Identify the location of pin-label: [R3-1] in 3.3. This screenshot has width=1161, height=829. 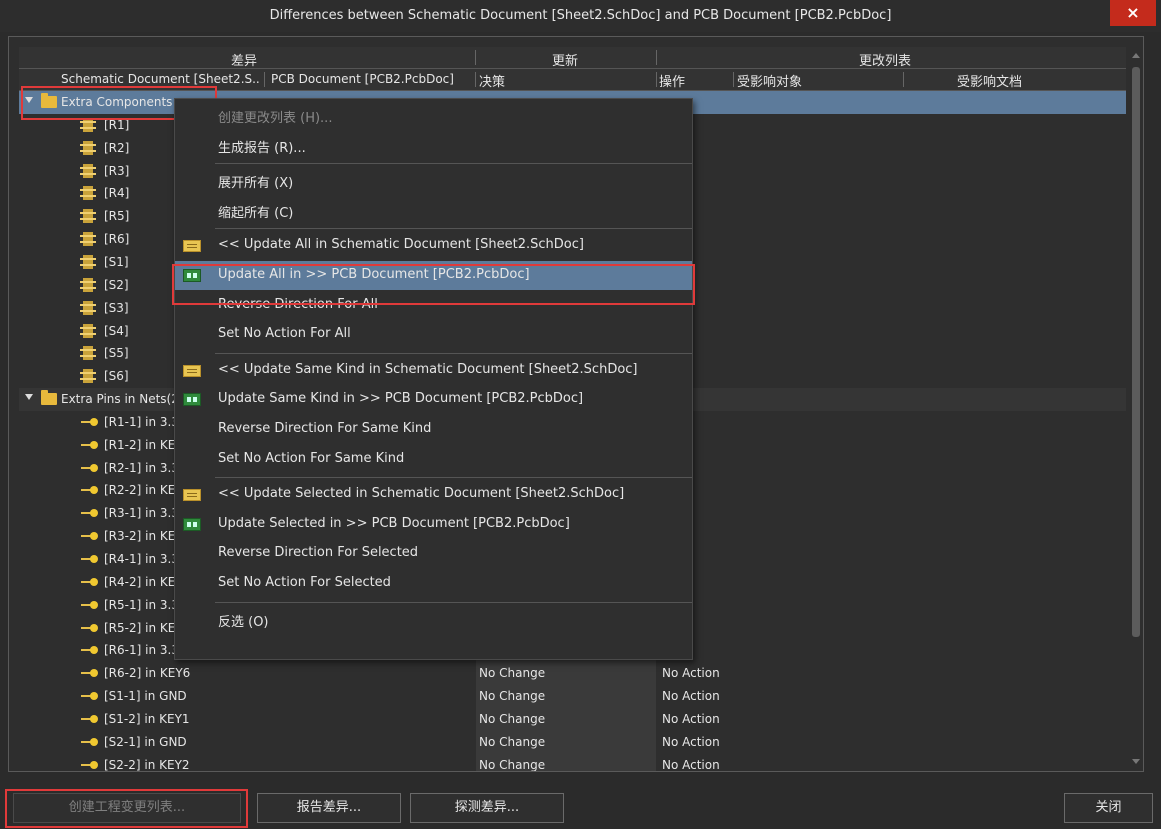
(141, 513).